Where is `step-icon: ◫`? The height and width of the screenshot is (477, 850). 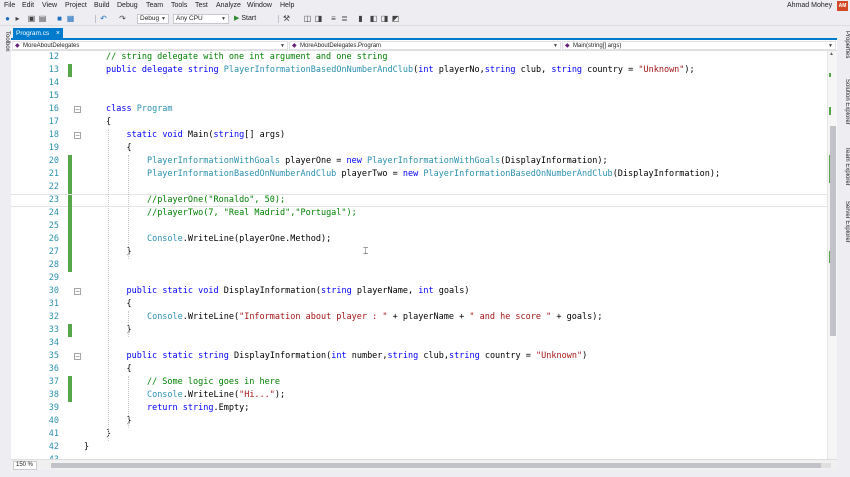 step-icon: ◫ is located at coordinates (307, 18).